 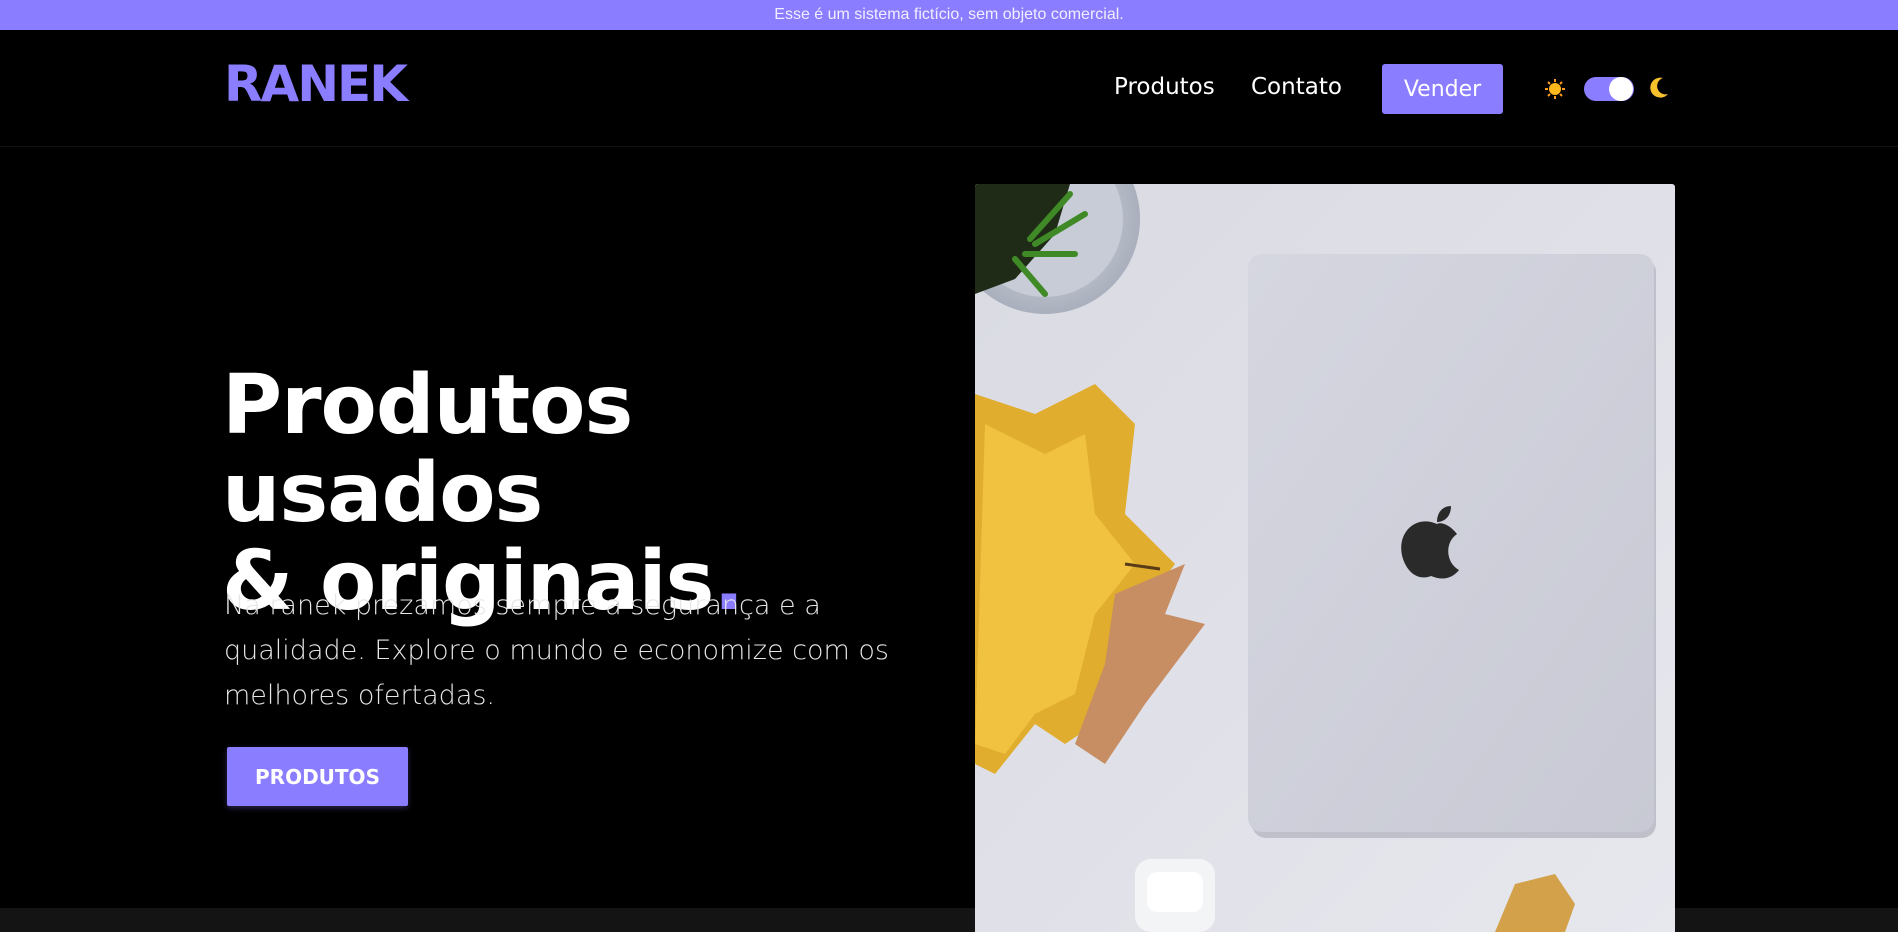 What do you see at coordinates (487, 920) in the screenshot?
I see `footer-strip` at bounding box center [487, 920].